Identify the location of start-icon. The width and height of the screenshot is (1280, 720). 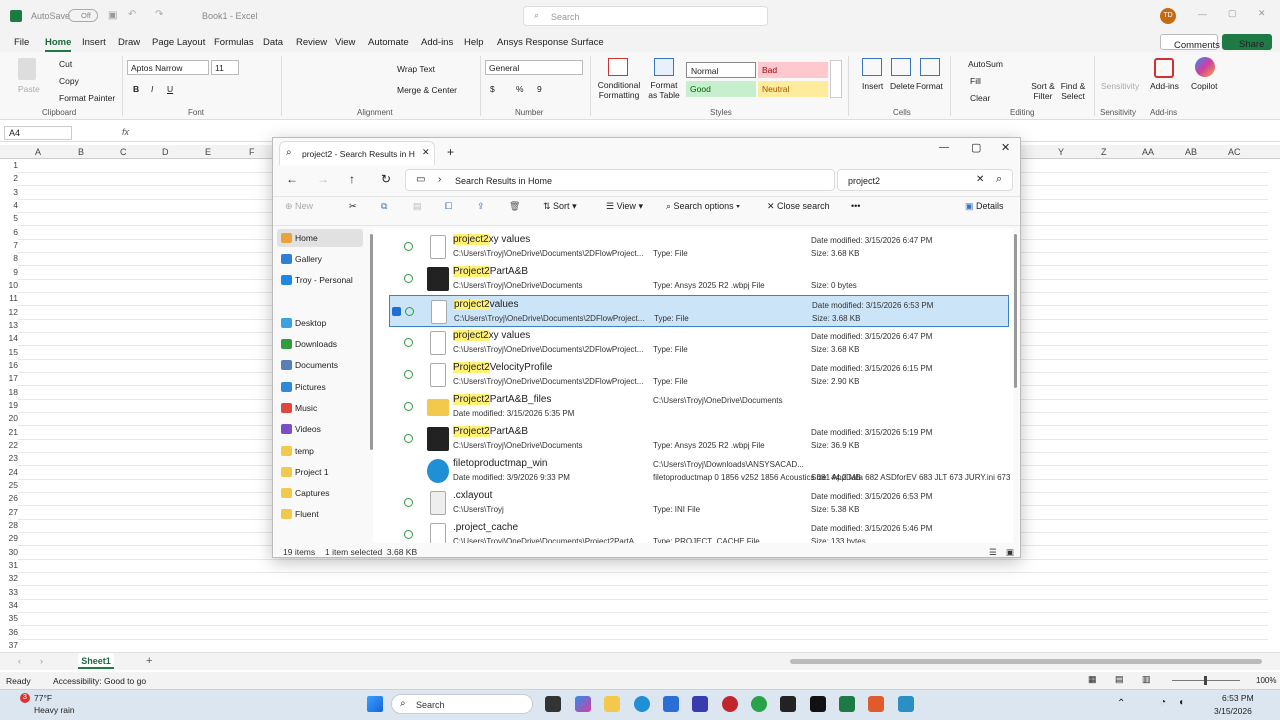
(375, 704).